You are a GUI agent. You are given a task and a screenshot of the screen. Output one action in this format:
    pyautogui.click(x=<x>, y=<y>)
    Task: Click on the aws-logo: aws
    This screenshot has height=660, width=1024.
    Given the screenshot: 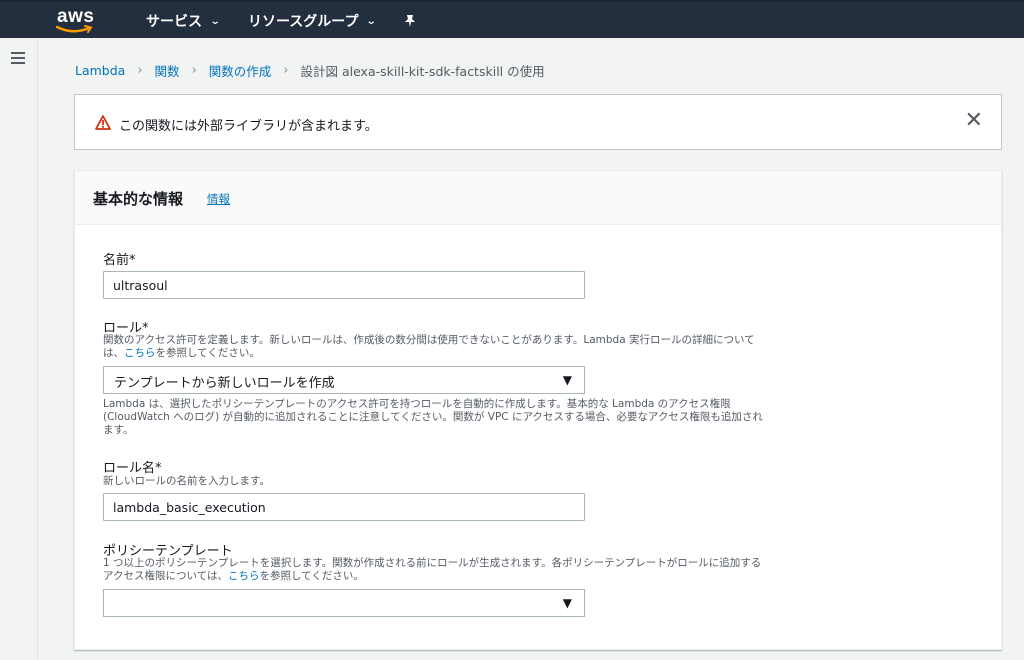 What is the action you would take?
    pyautogui.click(x=76, y=21)
    